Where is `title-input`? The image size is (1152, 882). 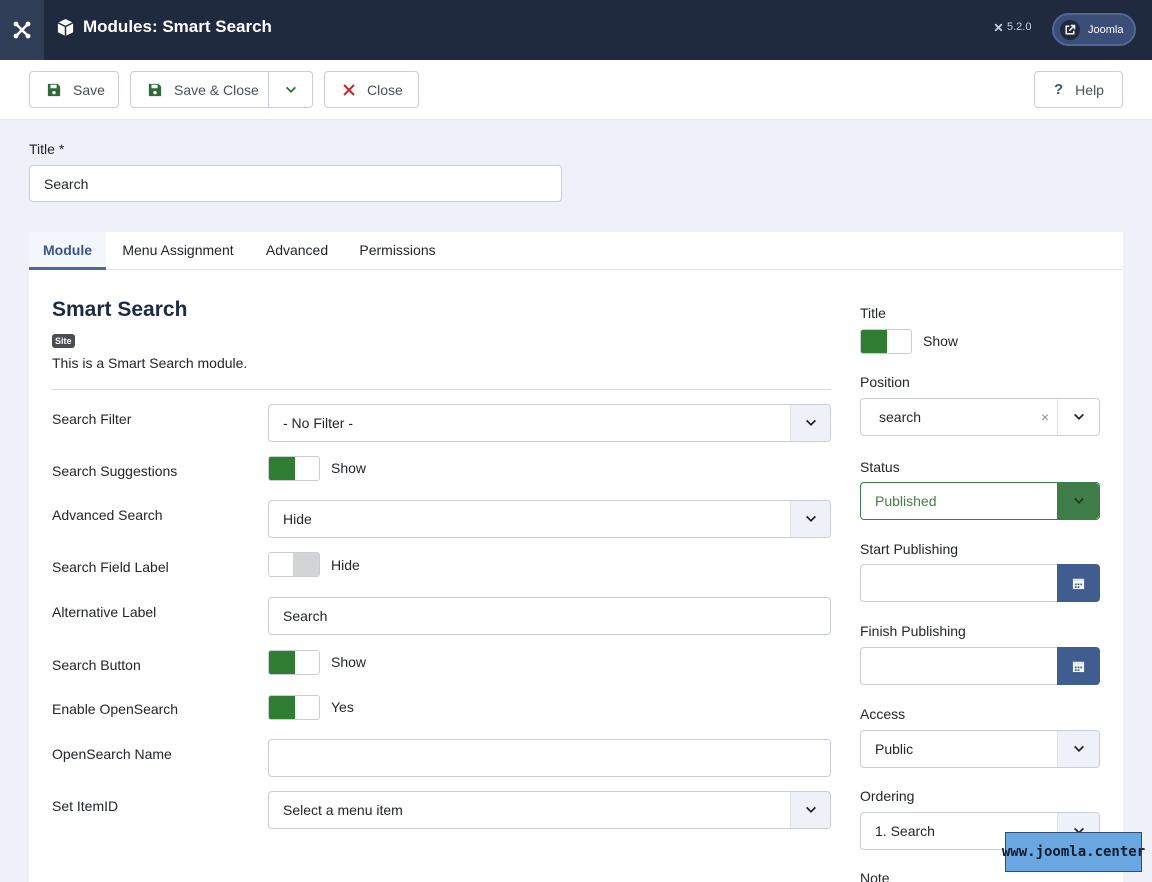 title-input is located at coordinates (295, 183).